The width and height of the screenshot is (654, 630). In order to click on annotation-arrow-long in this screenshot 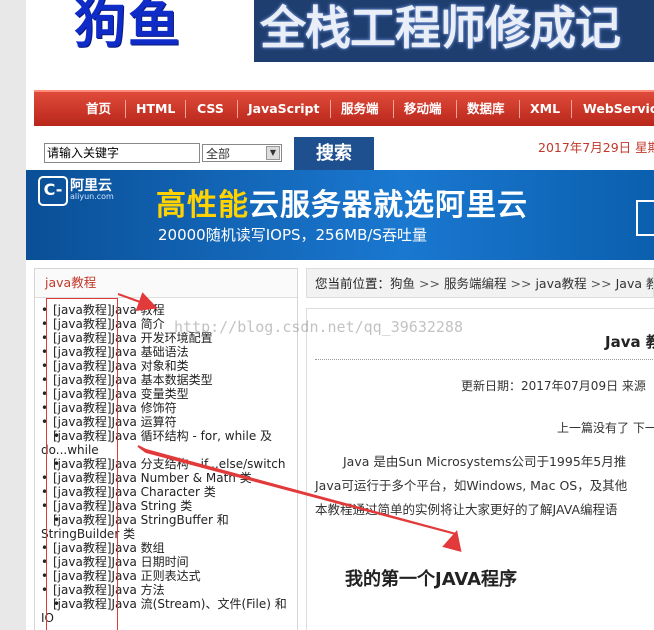, I will do `click(296, 489)`.